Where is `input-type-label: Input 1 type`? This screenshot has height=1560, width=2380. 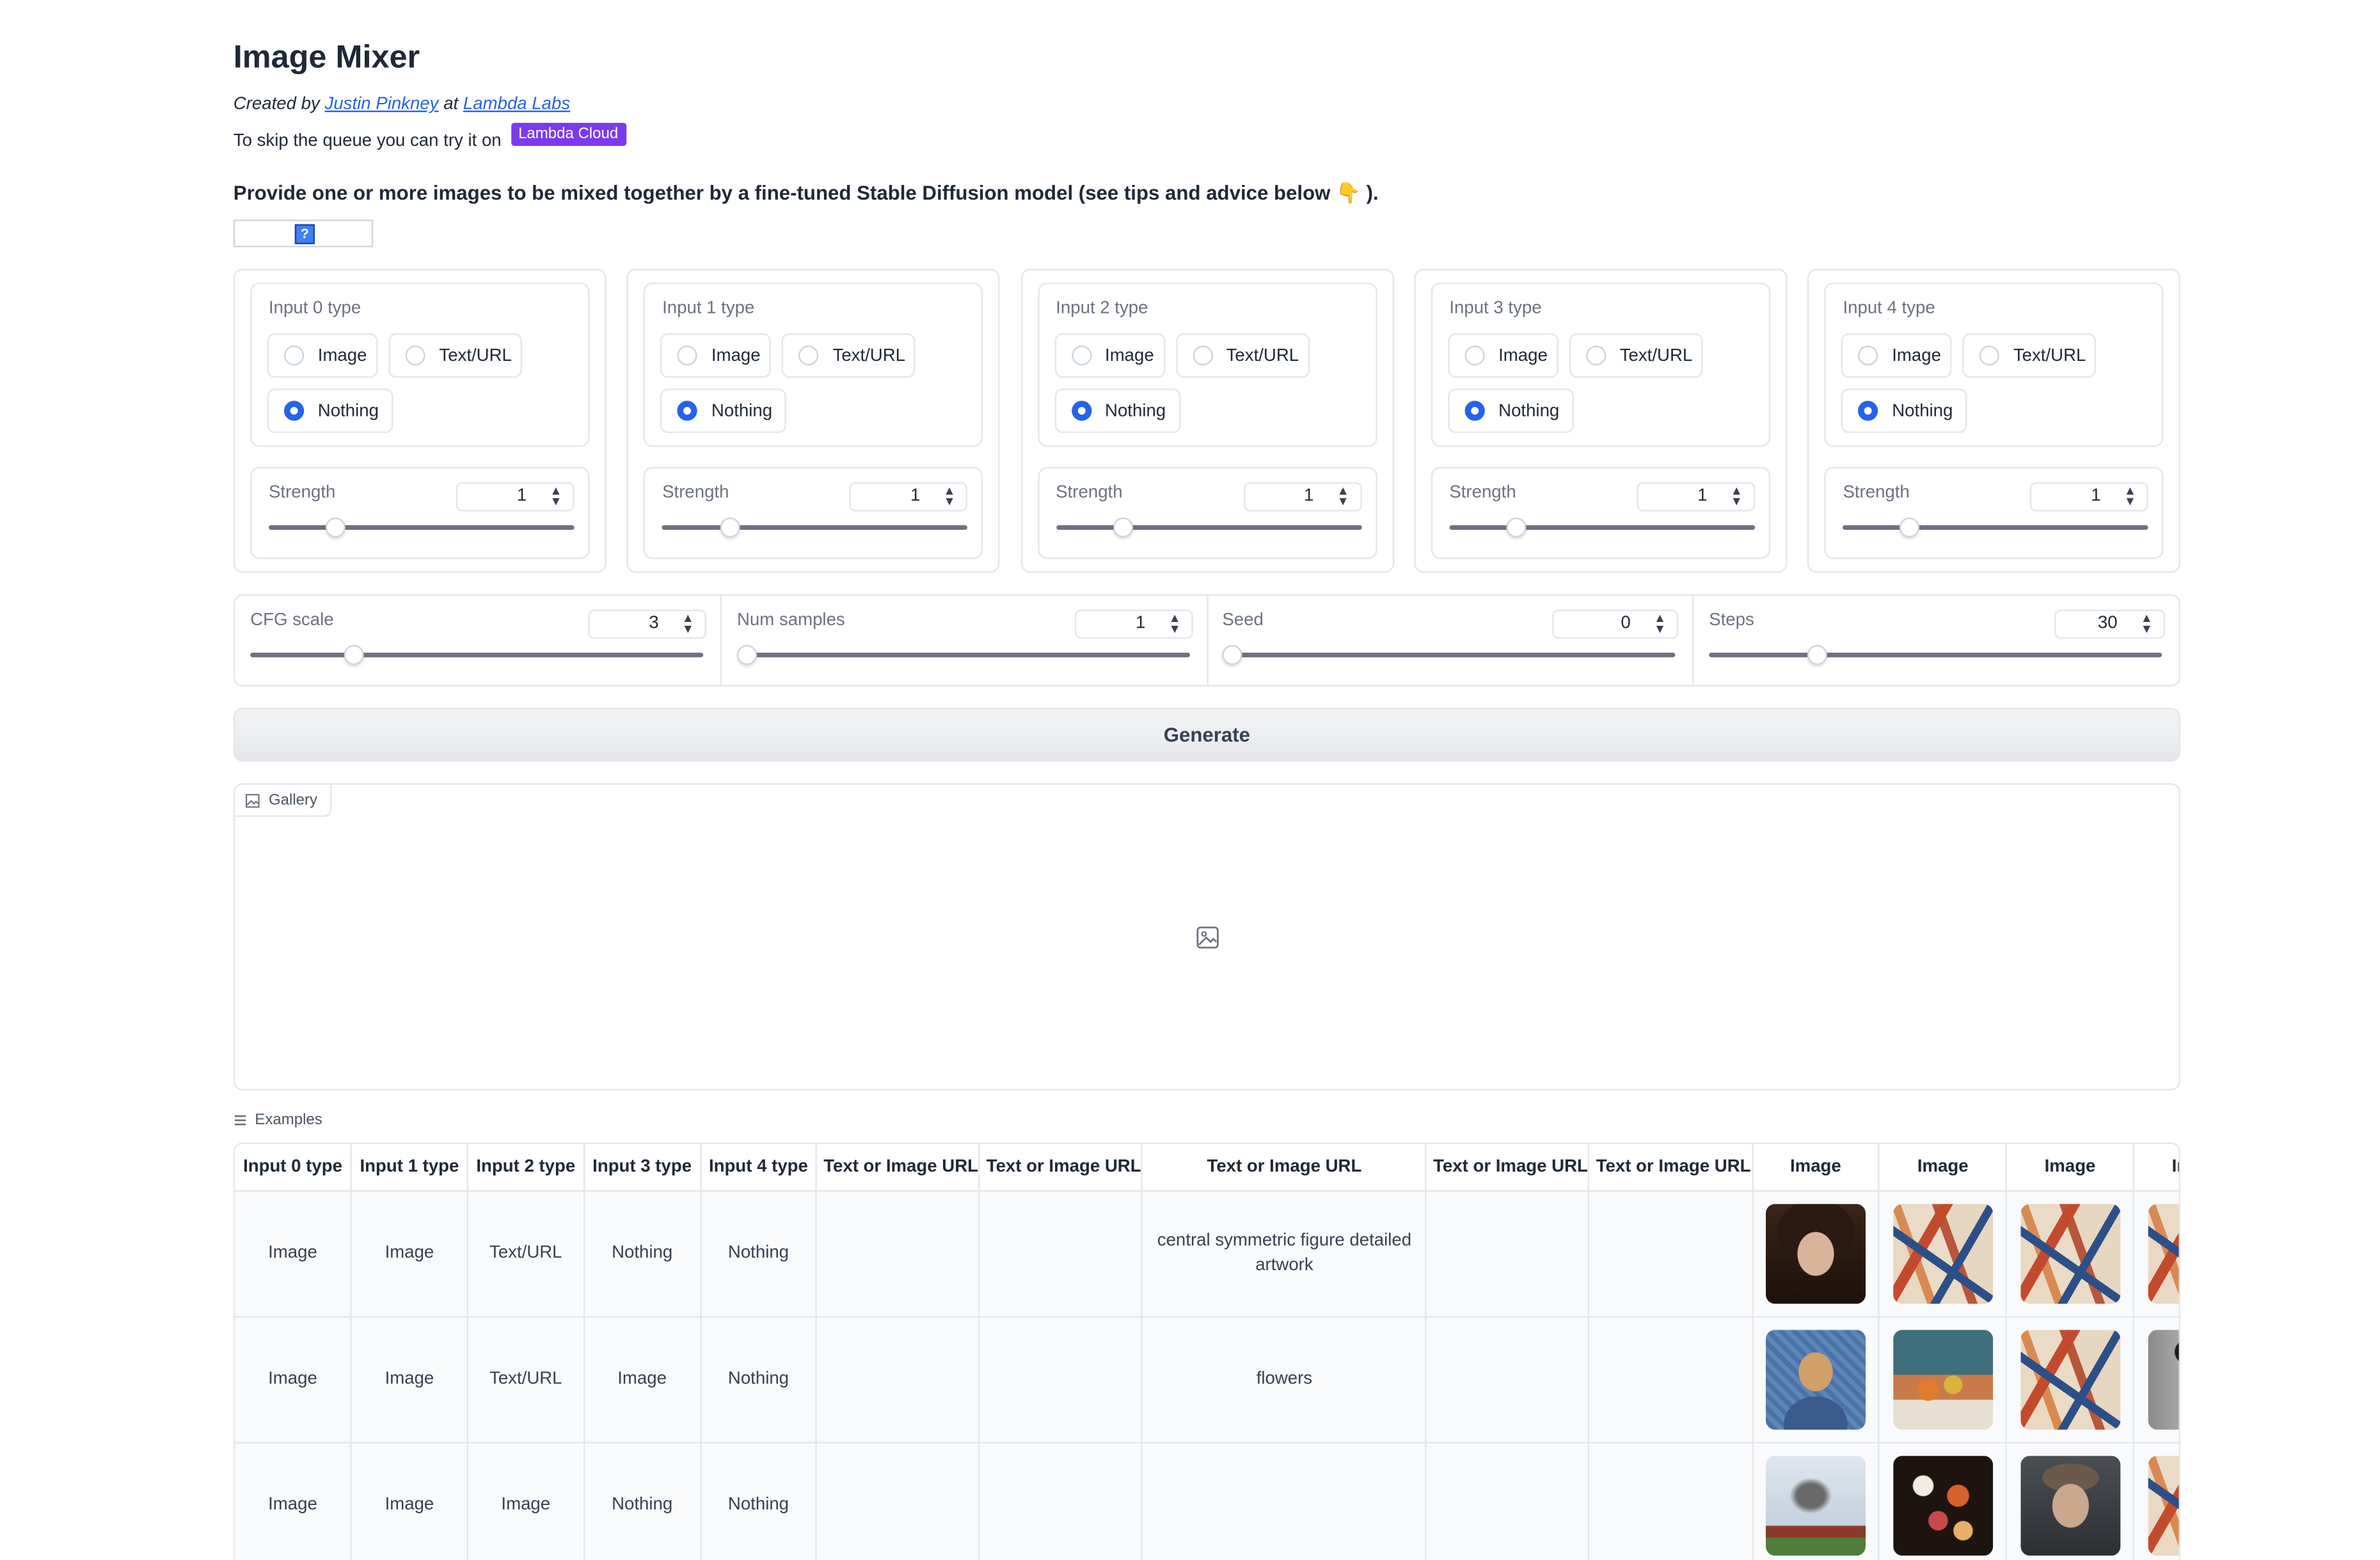 input-type-label: Input 1 type is located at coordinates (708, 308).